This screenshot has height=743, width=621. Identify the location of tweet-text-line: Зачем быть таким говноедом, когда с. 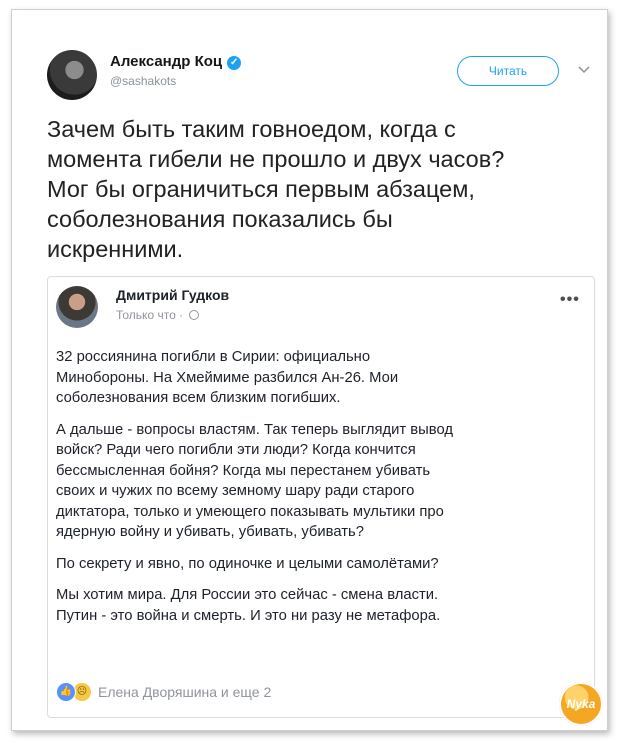
(251, 129).